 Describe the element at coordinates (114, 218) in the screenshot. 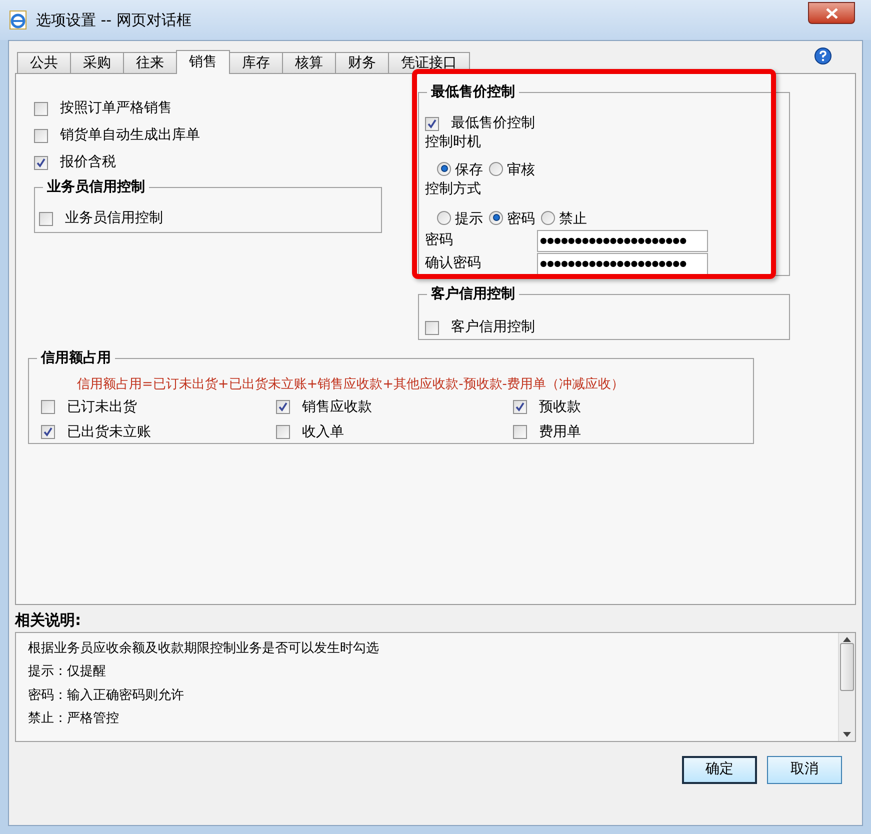

I see `checkbox-label: 业务员信用控制` at that location.